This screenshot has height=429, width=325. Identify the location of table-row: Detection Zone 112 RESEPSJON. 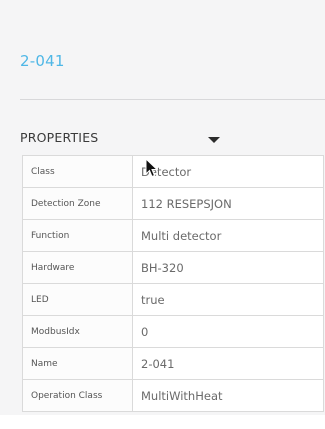
(173, 203).